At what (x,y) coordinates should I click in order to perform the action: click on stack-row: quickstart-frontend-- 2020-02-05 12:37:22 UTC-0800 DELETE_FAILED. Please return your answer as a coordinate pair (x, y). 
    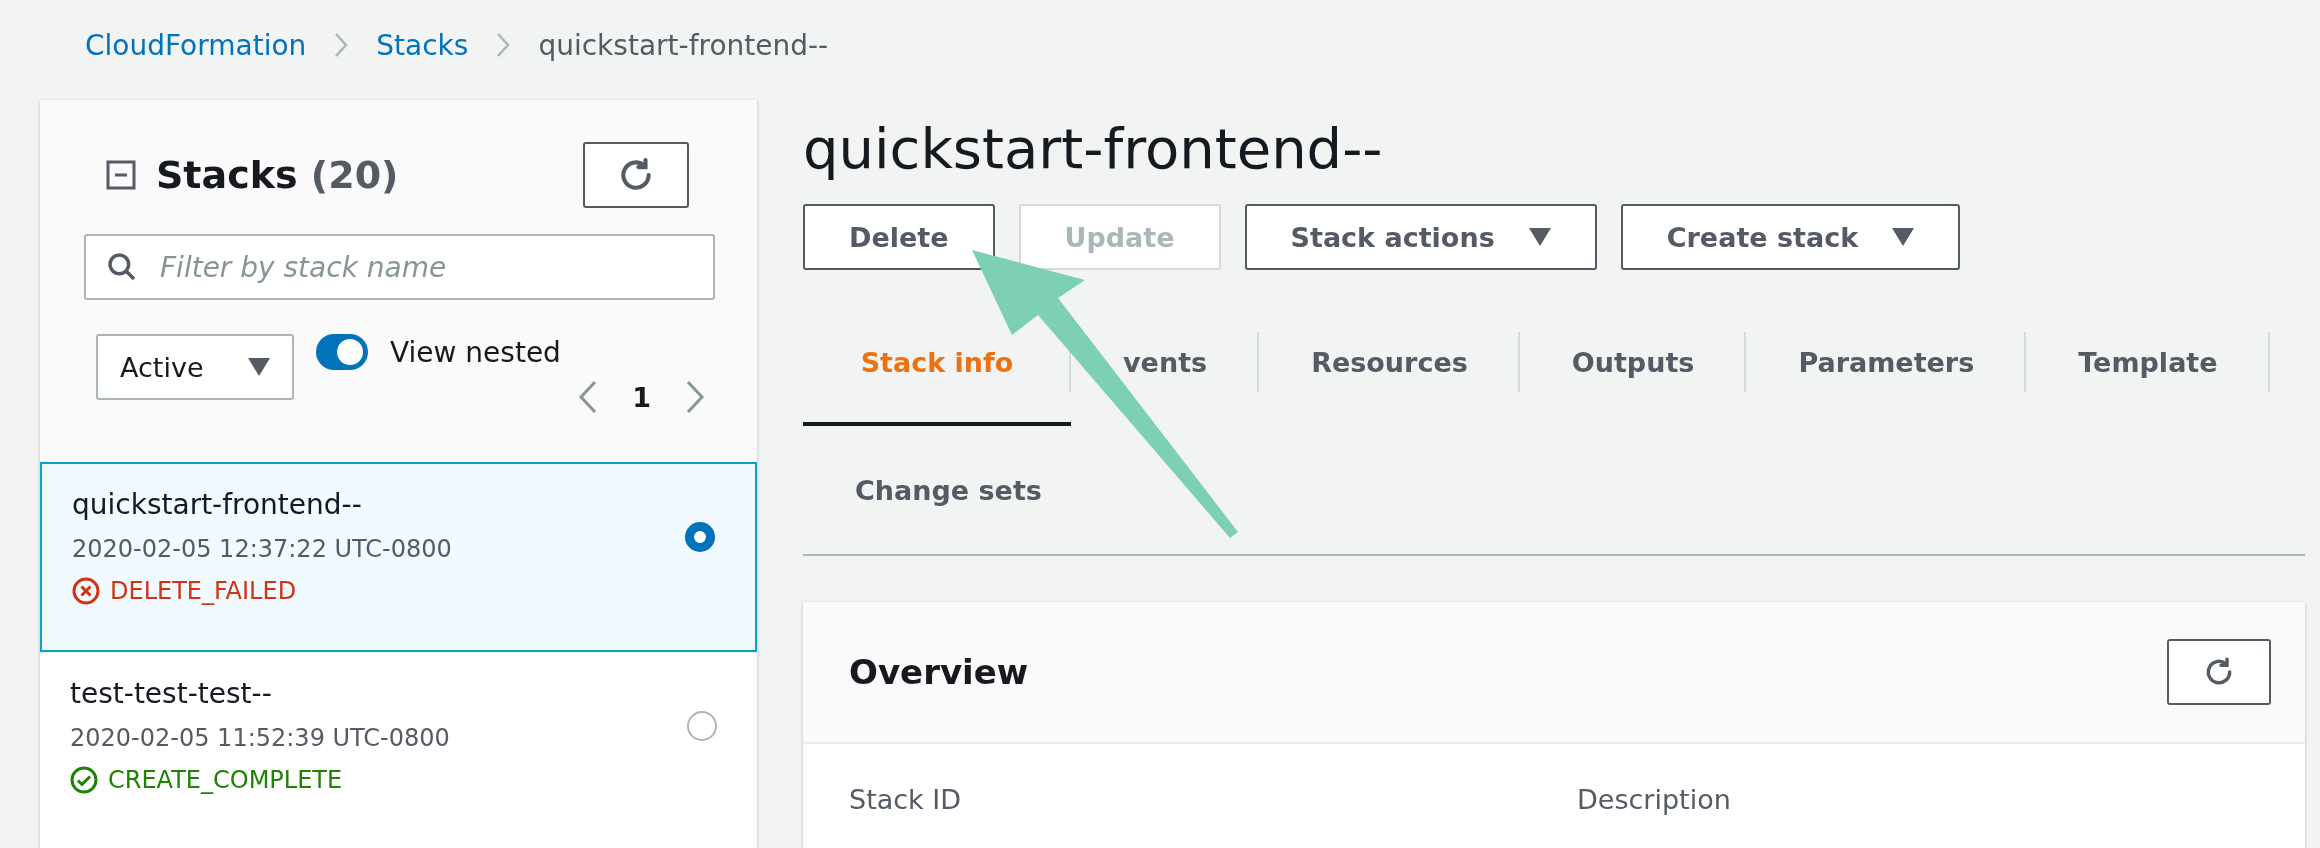
    Looking at the image, I should click on (398, 557).